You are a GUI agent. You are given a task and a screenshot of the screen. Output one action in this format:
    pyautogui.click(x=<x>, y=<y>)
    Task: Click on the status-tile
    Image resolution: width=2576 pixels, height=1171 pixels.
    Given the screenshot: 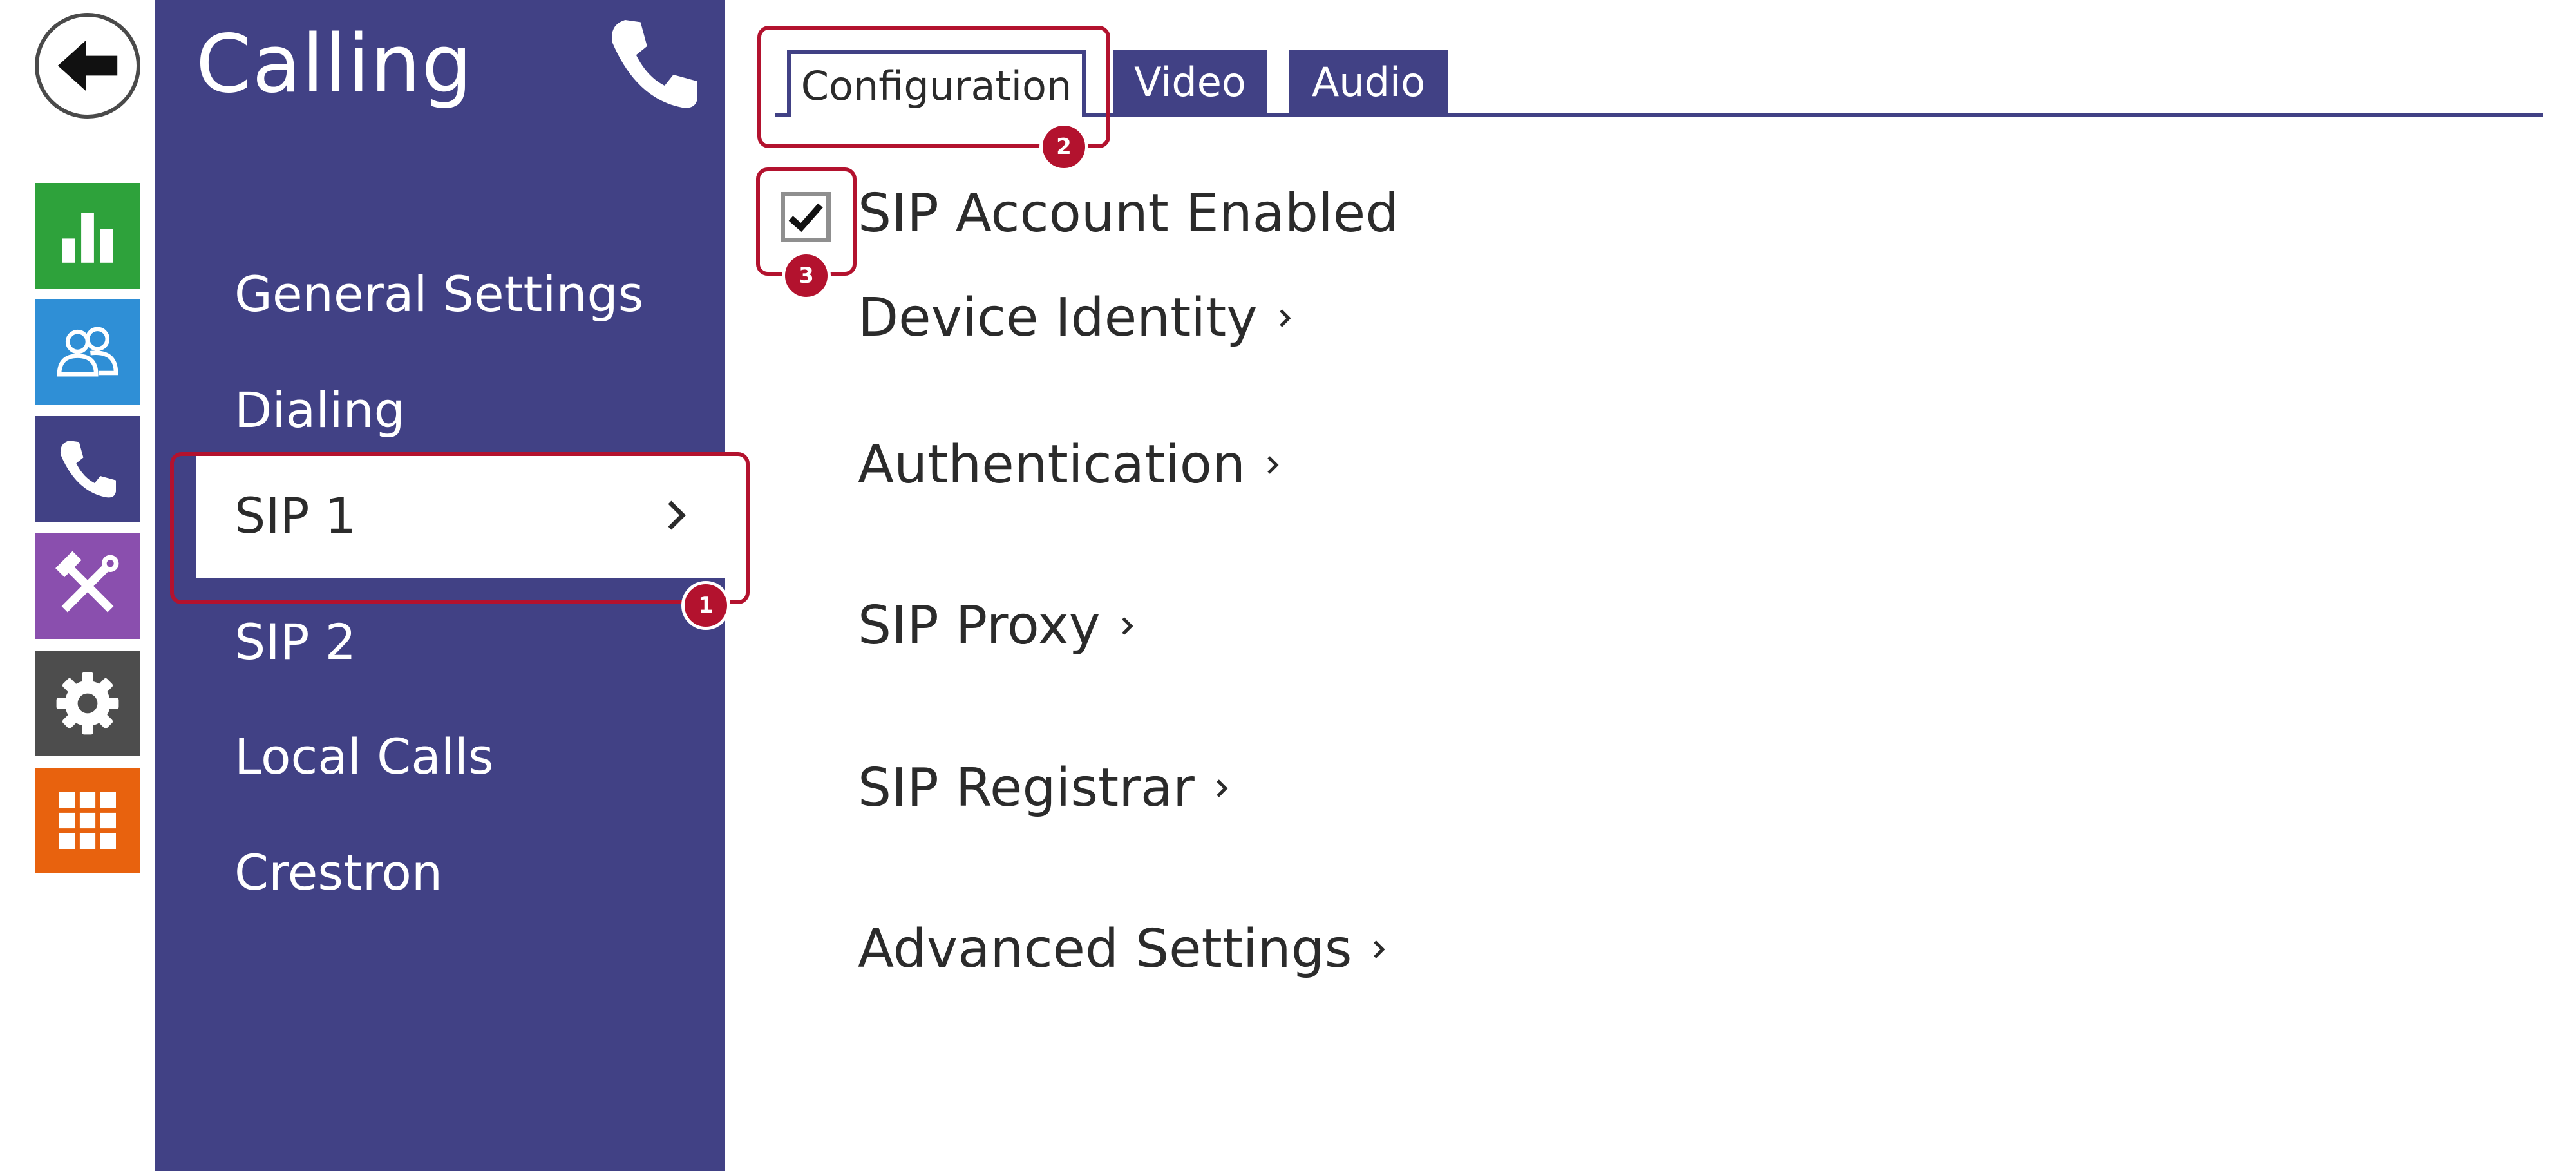 What is the action you would take?
    pyautogui.click(x=87, y=236)
    